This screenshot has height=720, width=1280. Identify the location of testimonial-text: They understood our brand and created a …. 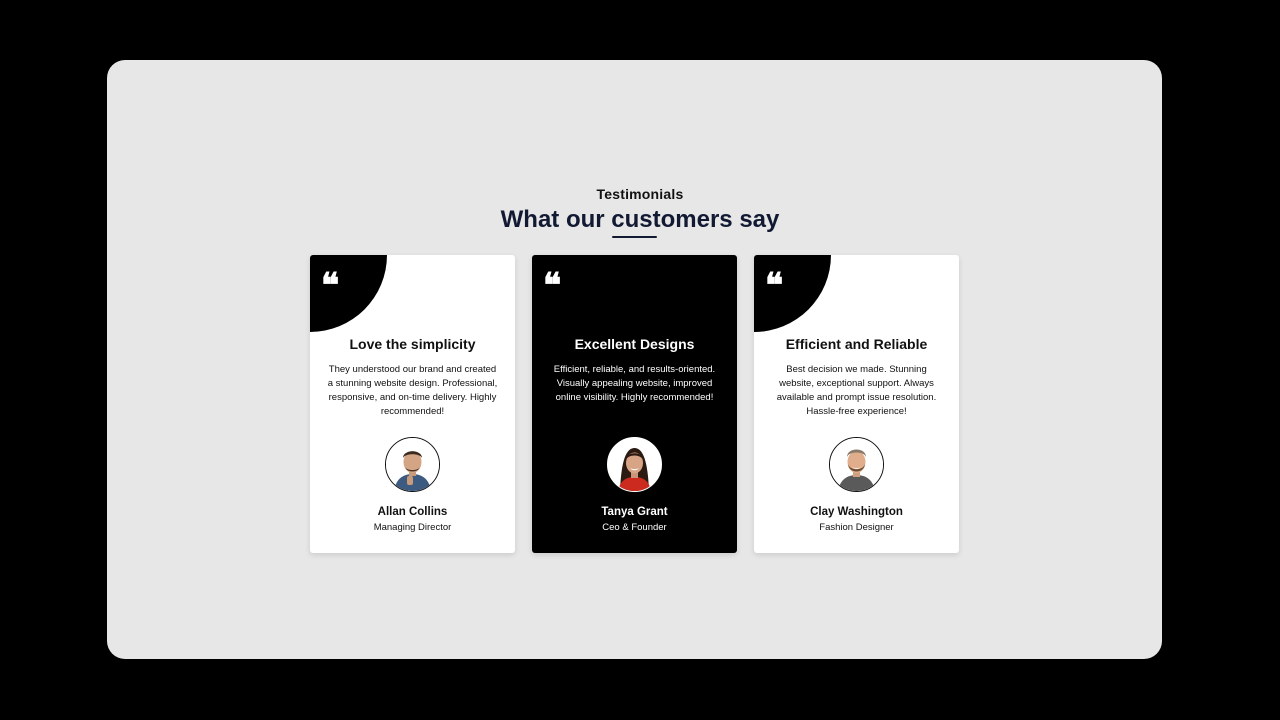
(412, 390).